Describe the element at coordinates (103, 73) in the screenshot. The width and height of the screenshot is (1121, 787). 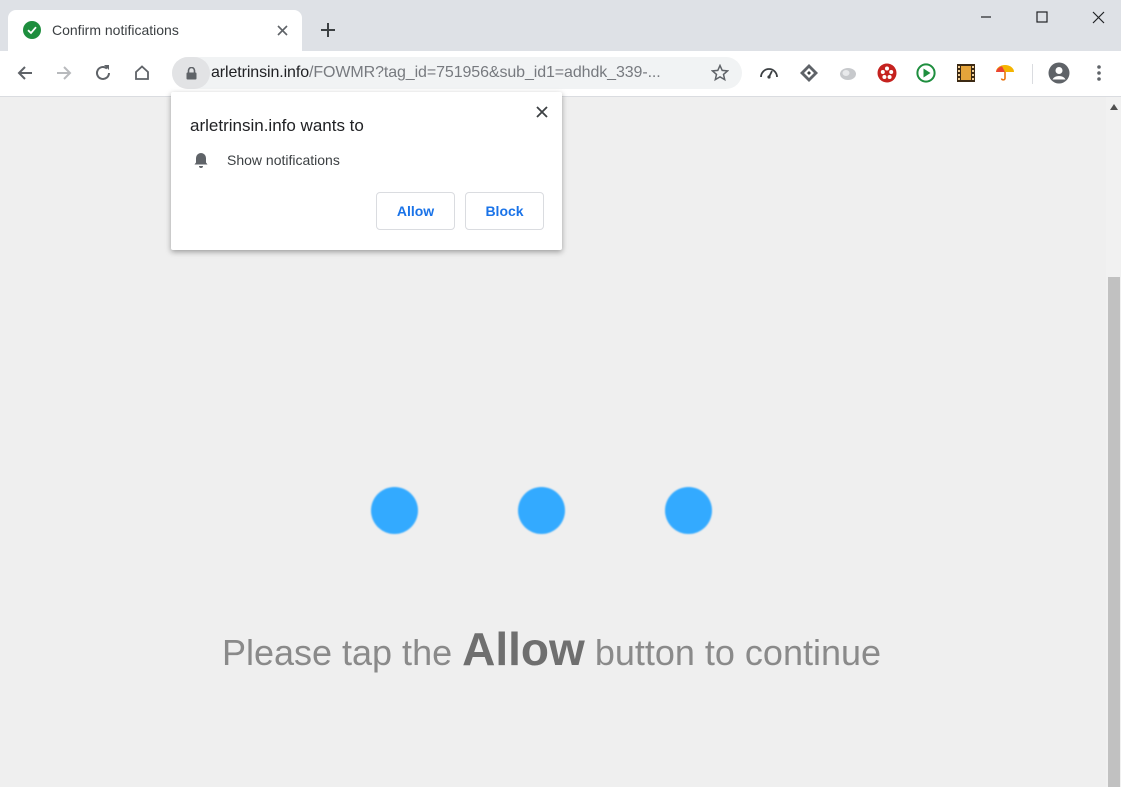
I see `reload-icon` at that location.